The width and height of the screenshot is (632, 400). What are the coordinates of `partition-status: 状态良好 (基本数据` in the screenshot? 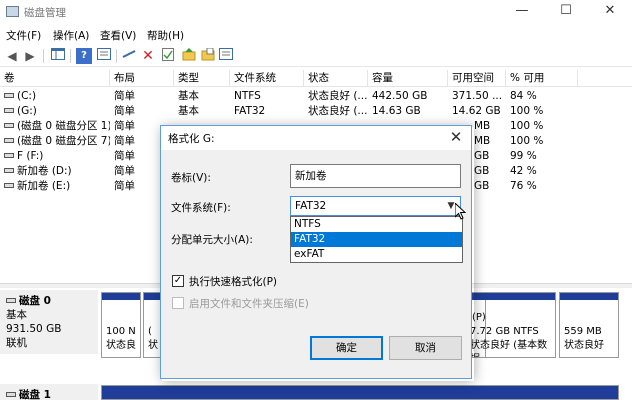 It's located at (509, 348).